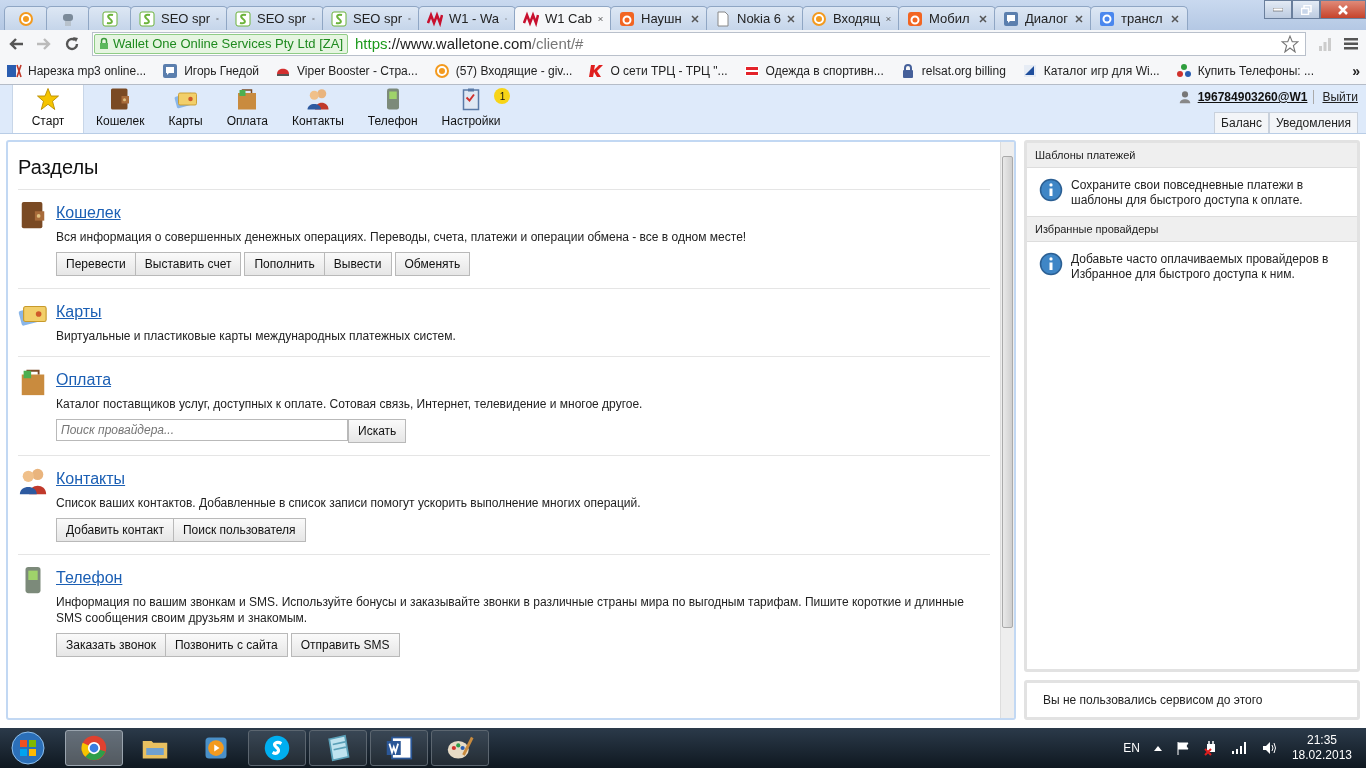 The width and height of the screenshot is (1366, 768). I want to click on section-description: Вся информация о совершенных денежных операциях. Переводы, счета, платежи и операции обмена - все в одном месте!, so click(401, 237).